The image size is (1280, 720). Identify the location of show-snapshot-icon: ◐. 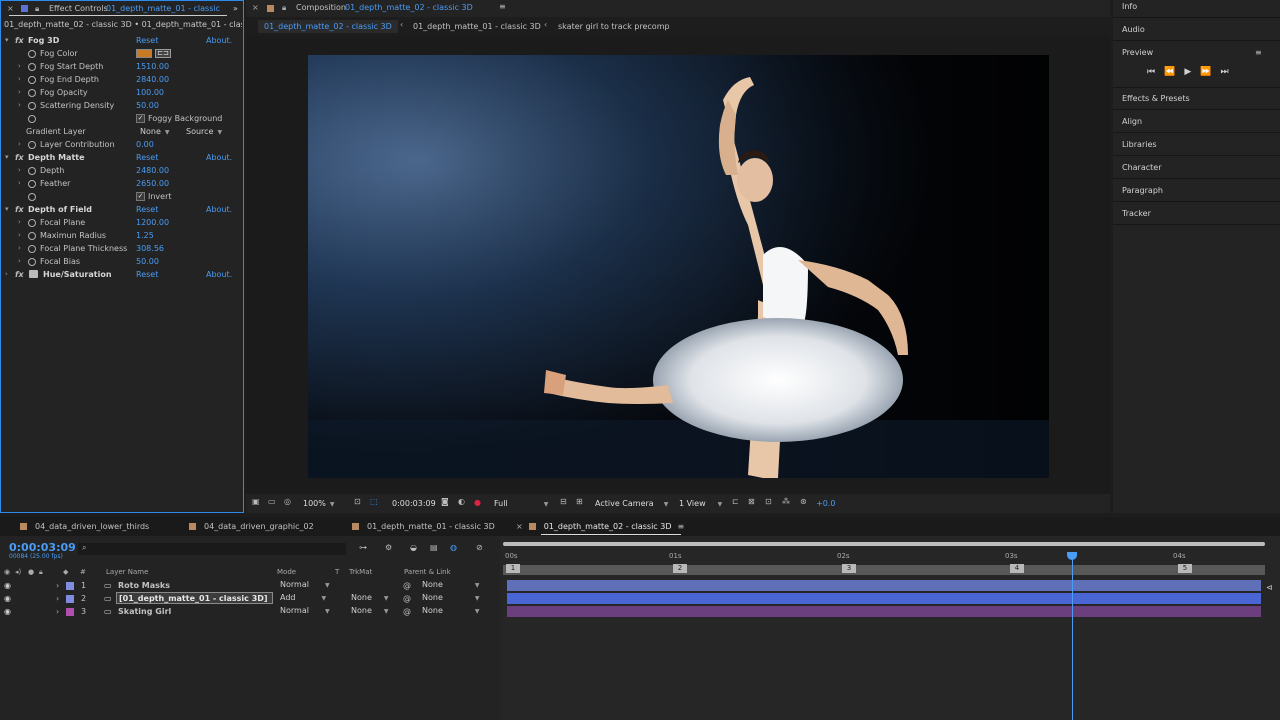
(461, 501).